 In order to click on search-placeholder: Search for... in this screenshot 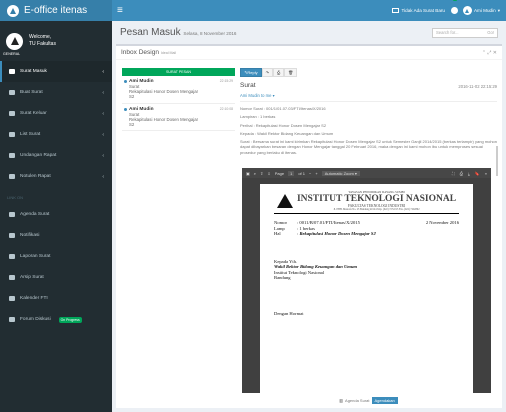, I will do `click(447, 32)`.